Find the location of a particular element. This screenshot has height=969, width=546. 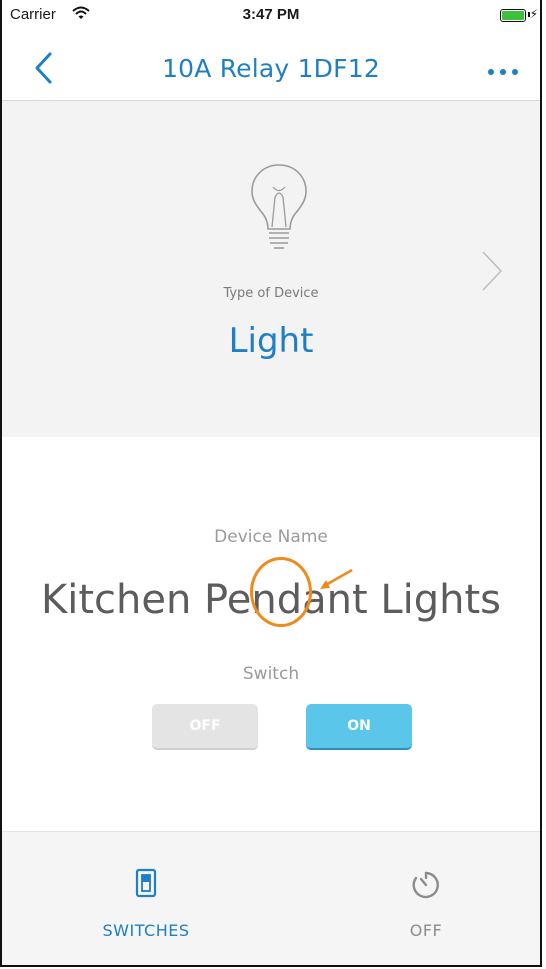

device-type-value: Light is located at coordinates (271, 341).